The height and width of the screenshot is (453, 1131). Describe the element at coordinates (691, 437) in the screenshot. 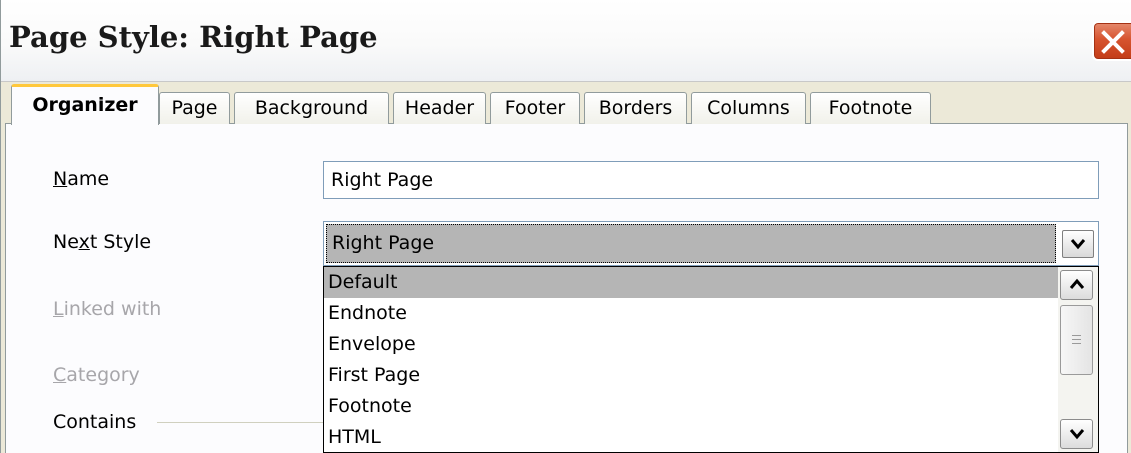

I see `option-html: HTML` at that location.